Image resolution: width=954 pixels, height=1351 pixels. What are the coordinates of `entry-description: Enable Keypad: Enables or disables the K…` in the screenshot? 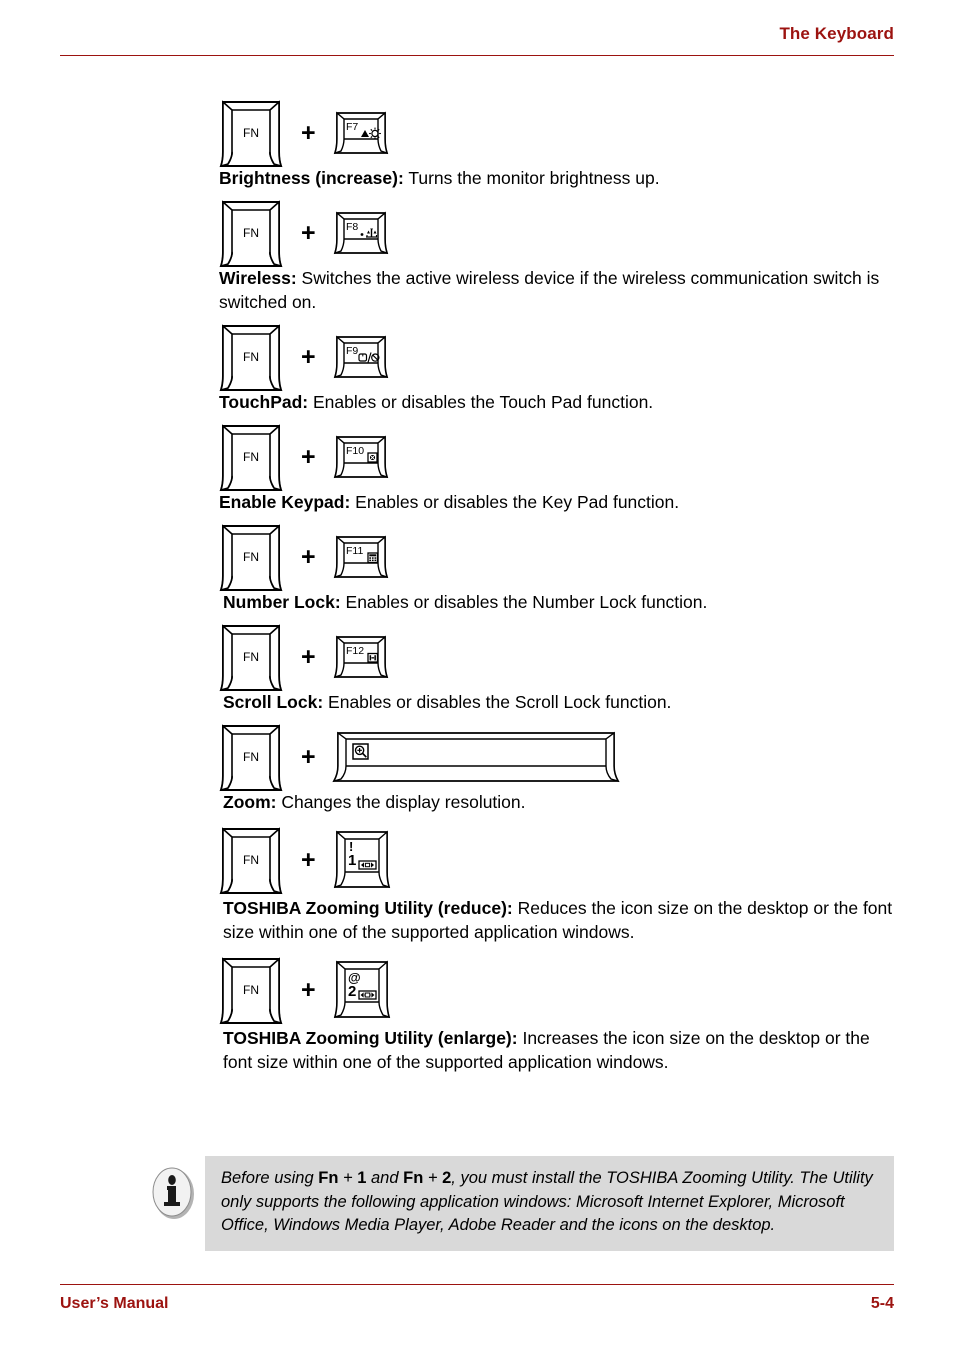 It's located at (559, 502).